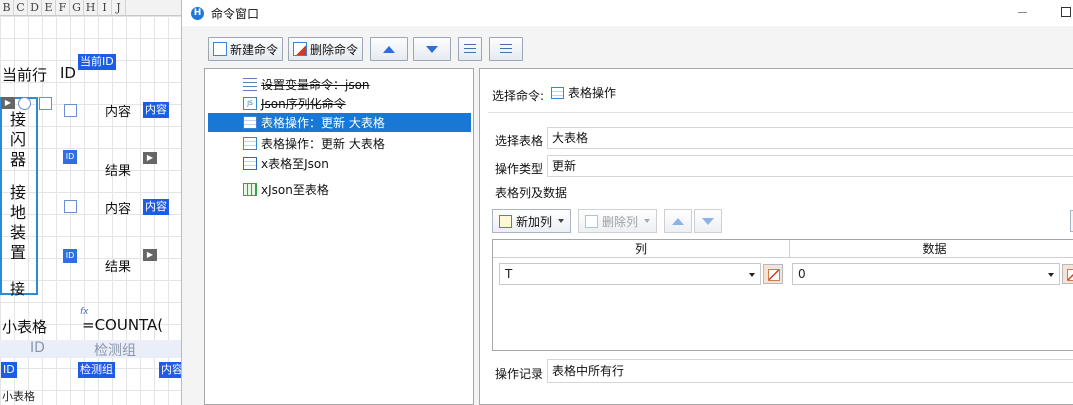  I want to click on select-table-label: 选择表格, so click(519, 141).